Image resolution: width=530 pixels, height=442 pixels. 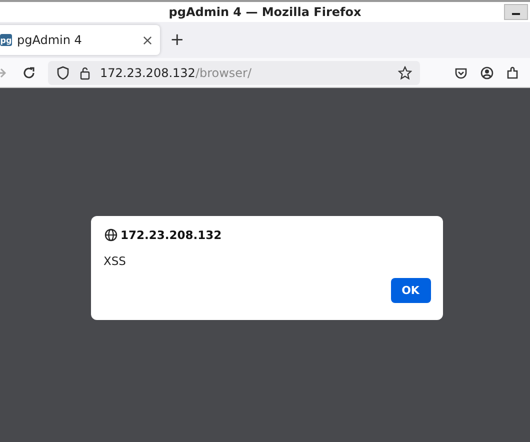 I want to click on lock-icon, so click(x=85, y=73).